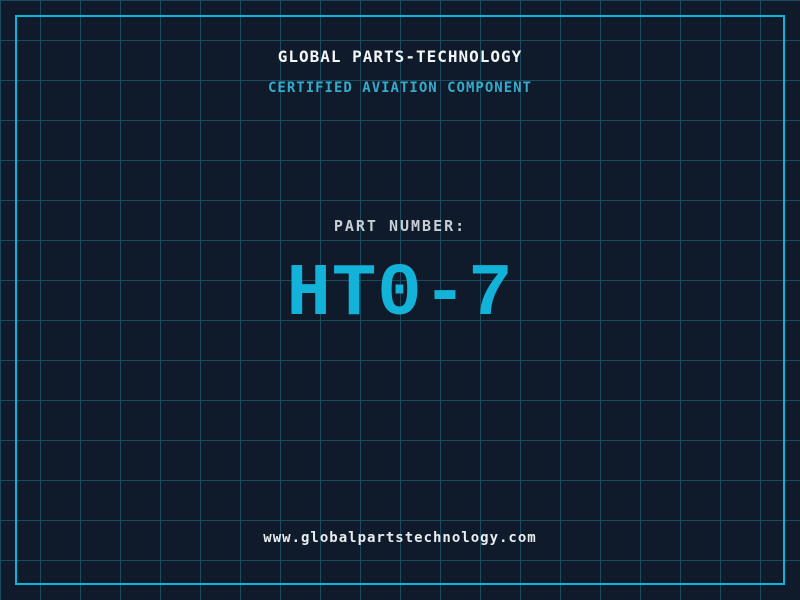 This screenshot has height=600, width=800. What do you see at coordinates (400, 538) in the screenshot?
I see `website-url: www.globalpartstechnology.com` at bounding box center [400, 538].